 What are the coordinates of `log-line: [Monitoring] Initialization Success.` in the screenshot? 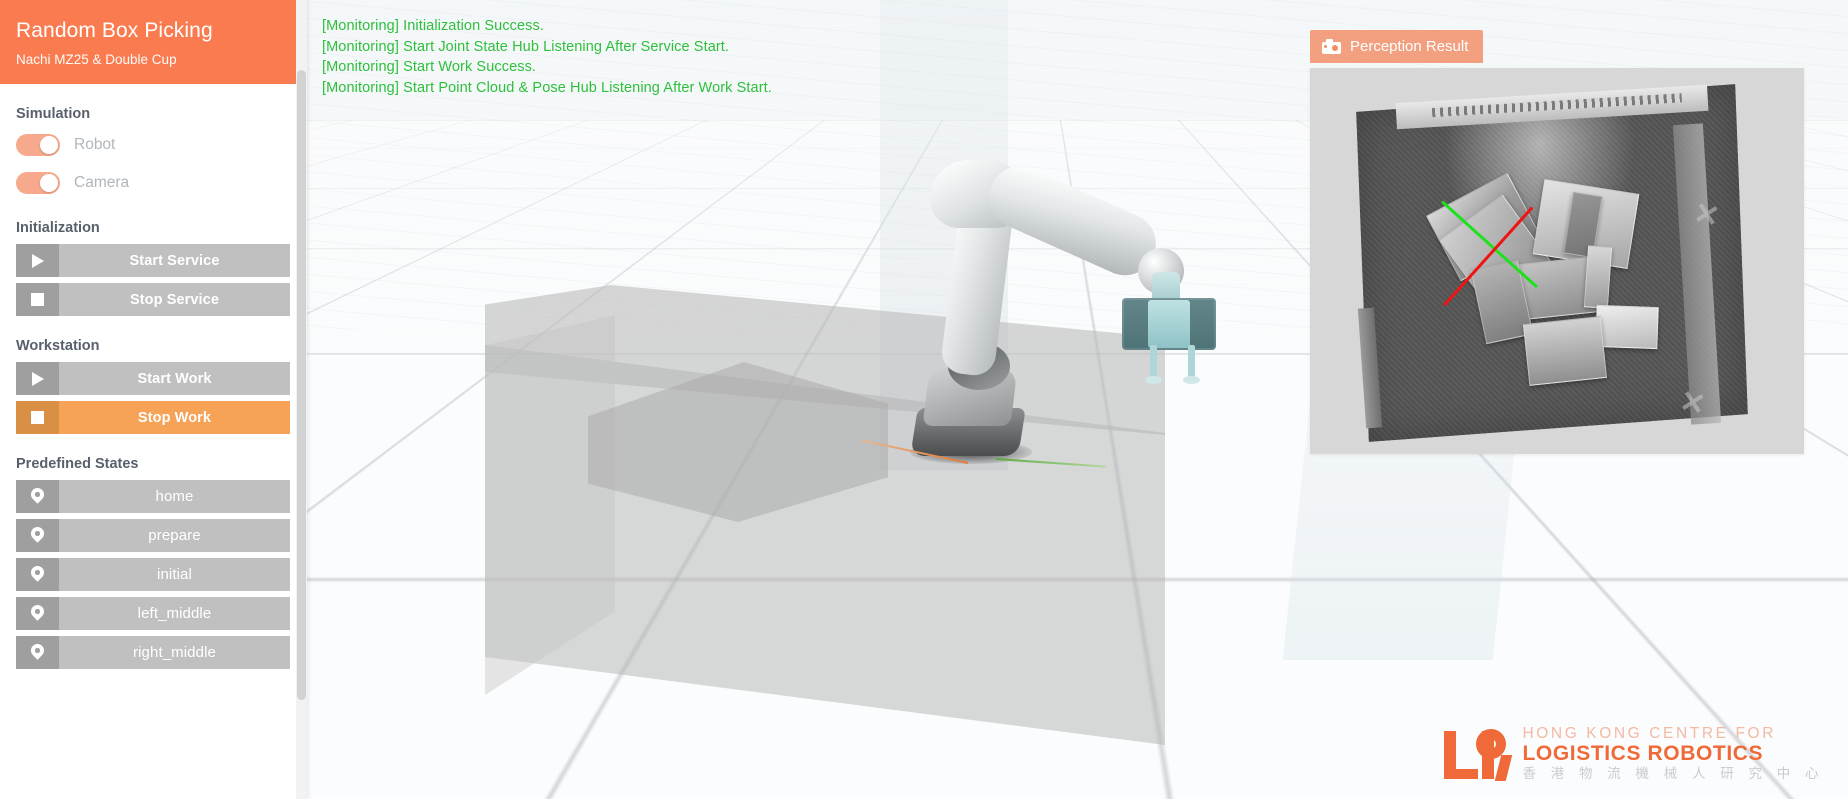 It's located at (433, 26).